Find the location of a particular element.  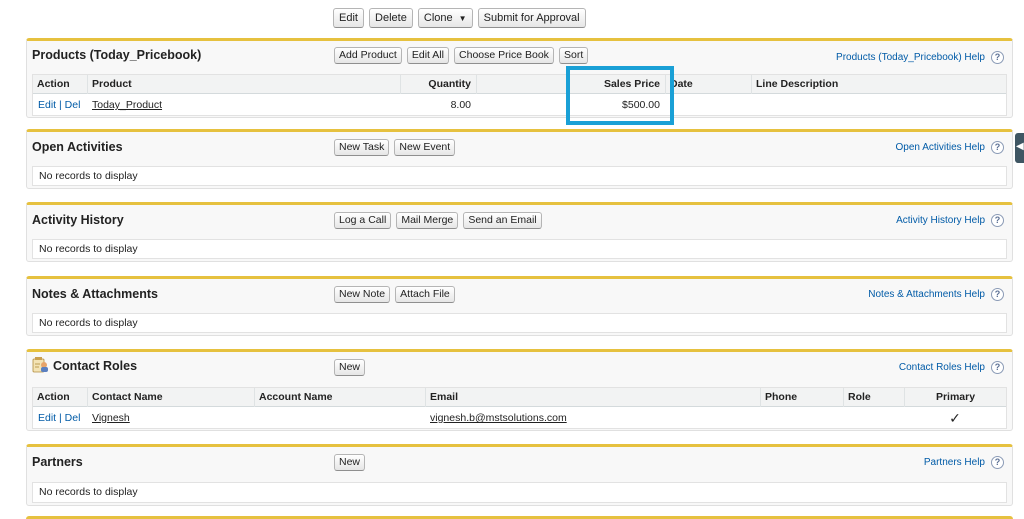

new-partner-button: New is located at coordinates (350, 462).